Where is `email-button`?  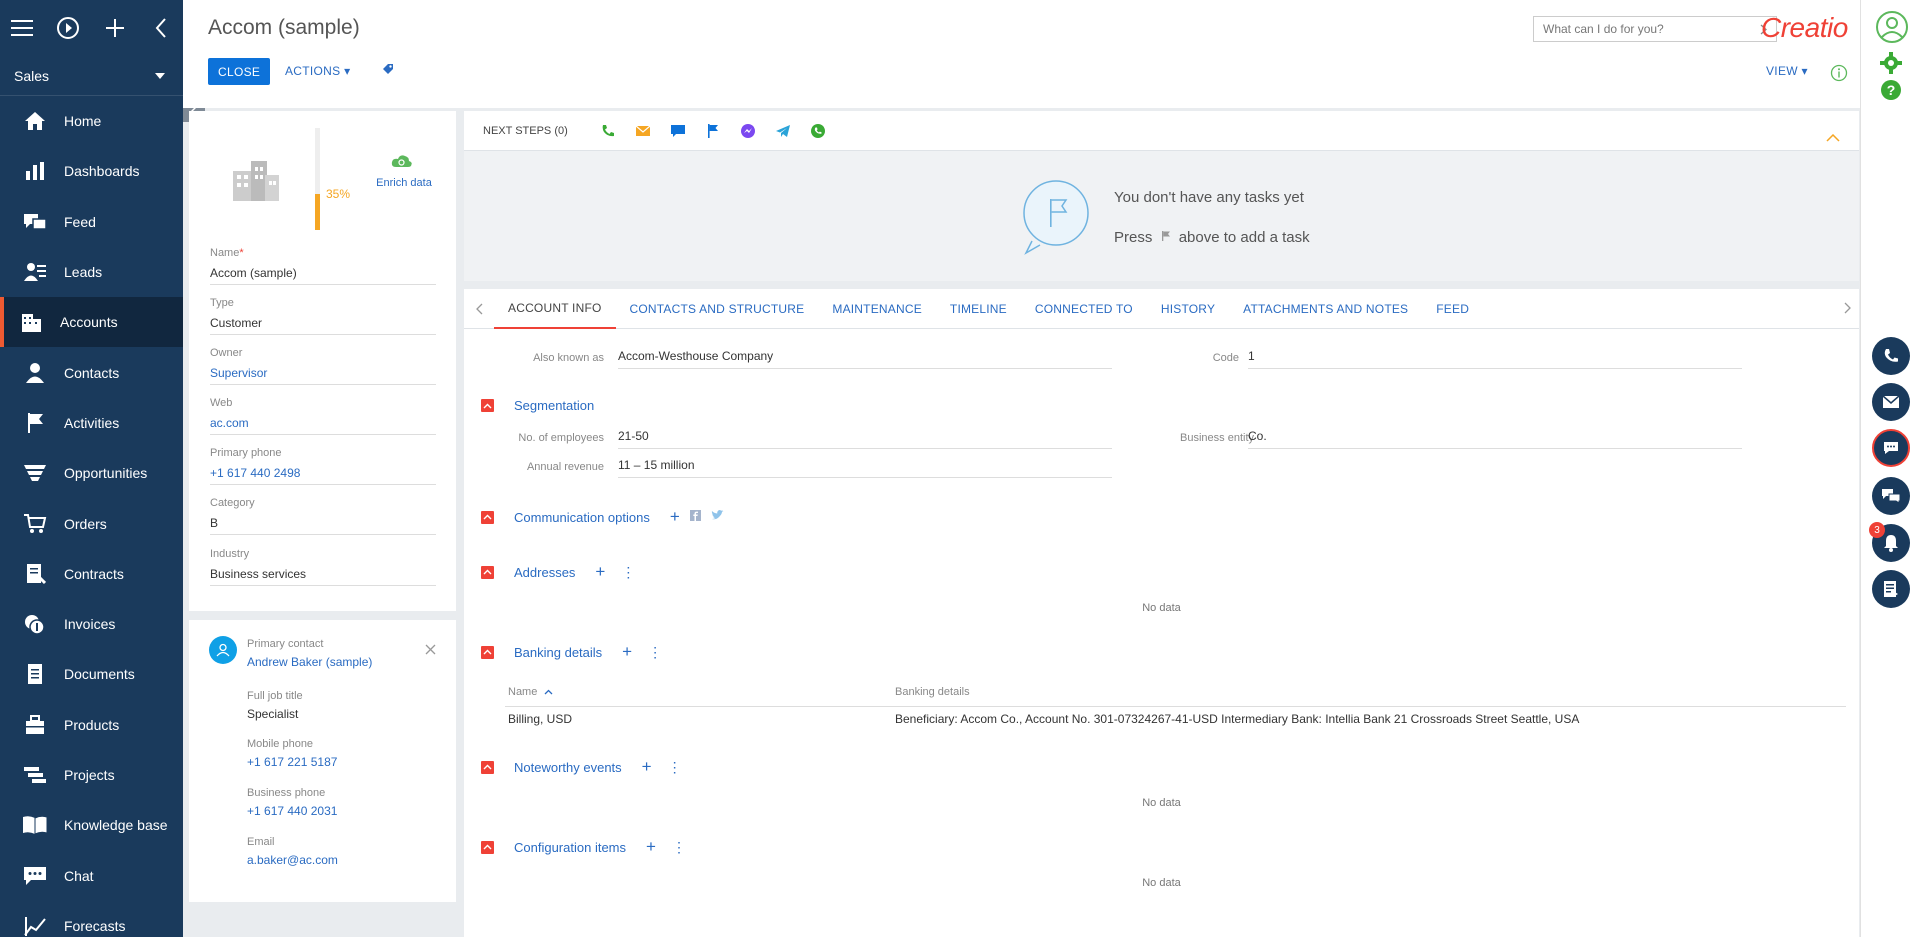 email-button is located at coordinates (1891, 402).